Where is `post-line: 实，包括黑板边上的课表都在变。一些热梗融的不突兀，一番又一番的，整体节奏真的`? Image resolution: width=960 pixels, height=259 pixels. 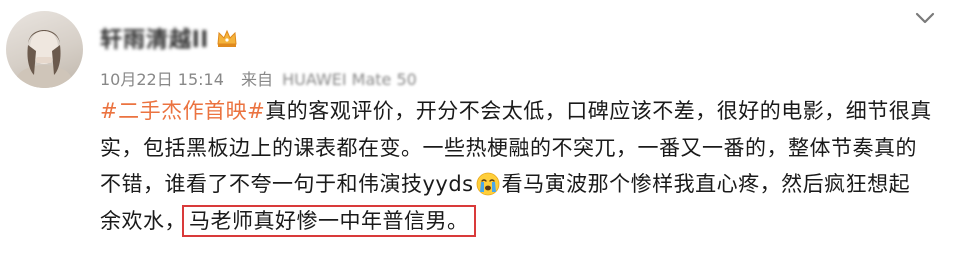 post-line: 实，包括黑板边上的课表都在变。一些热梗融的不突兀，一番又一番的，整体节奏真的 is located at coordinates (520, 148).